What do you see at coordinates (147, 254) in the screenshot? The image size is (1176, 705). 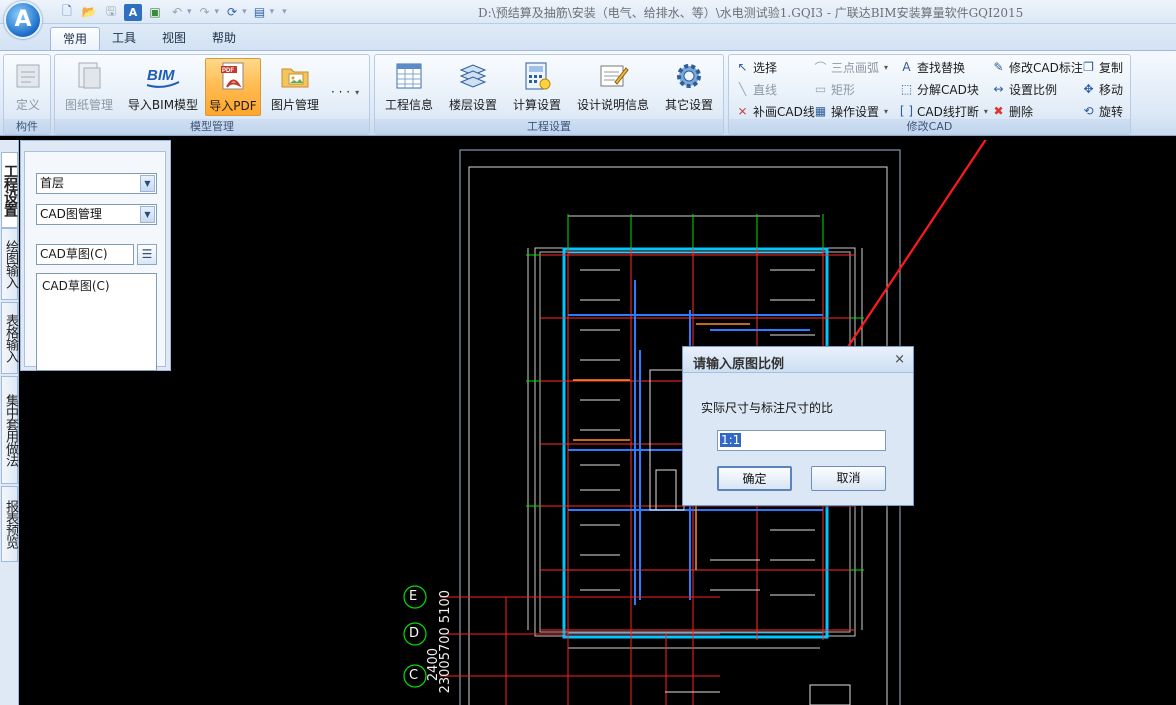 I see `browse-drawing-icon: ☰` at bounding box center [147, 254].